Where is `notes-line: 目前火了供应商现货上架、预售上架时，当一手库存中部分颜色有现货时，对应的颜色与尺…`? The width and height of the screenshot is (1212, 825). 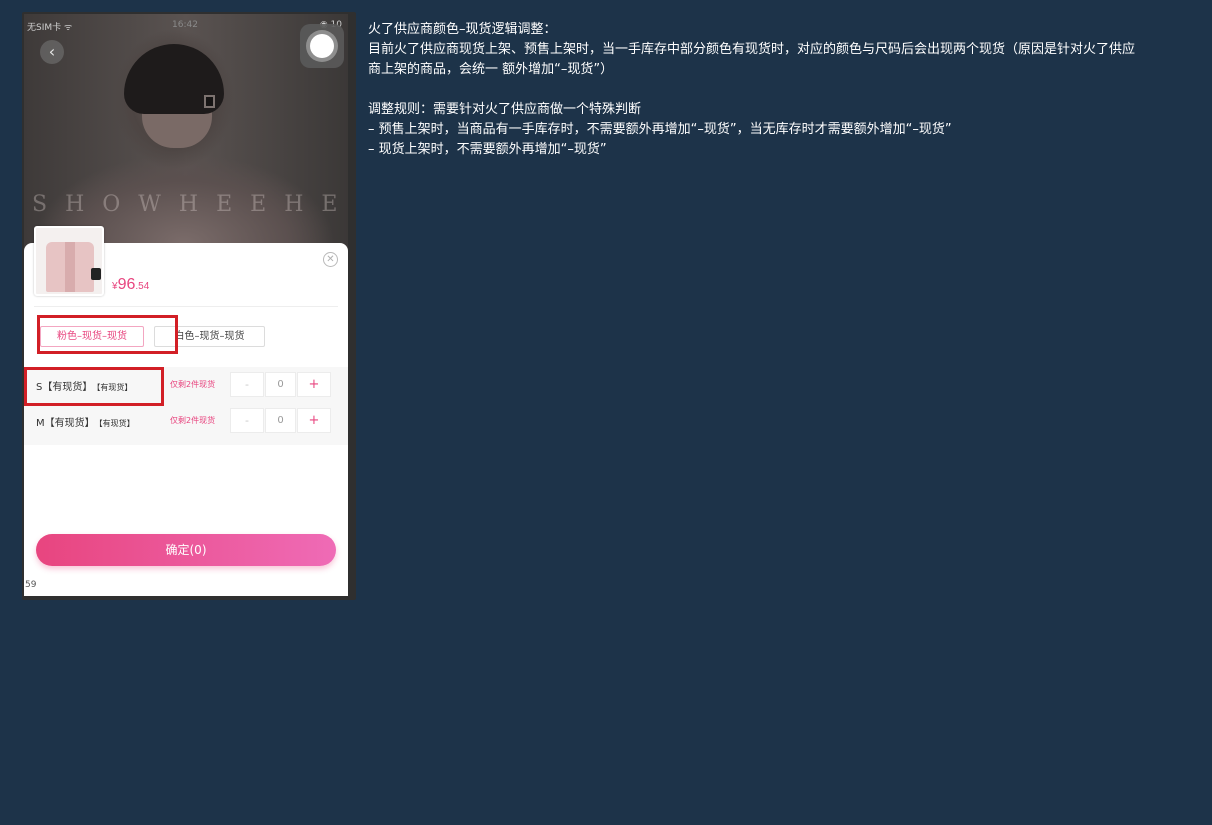
notes-line: 目前火了供应商现货上架、预售上架时，当一手库存中部分颜色有现货时，对应的颜色与尺… is located at coordinates (752, 49).